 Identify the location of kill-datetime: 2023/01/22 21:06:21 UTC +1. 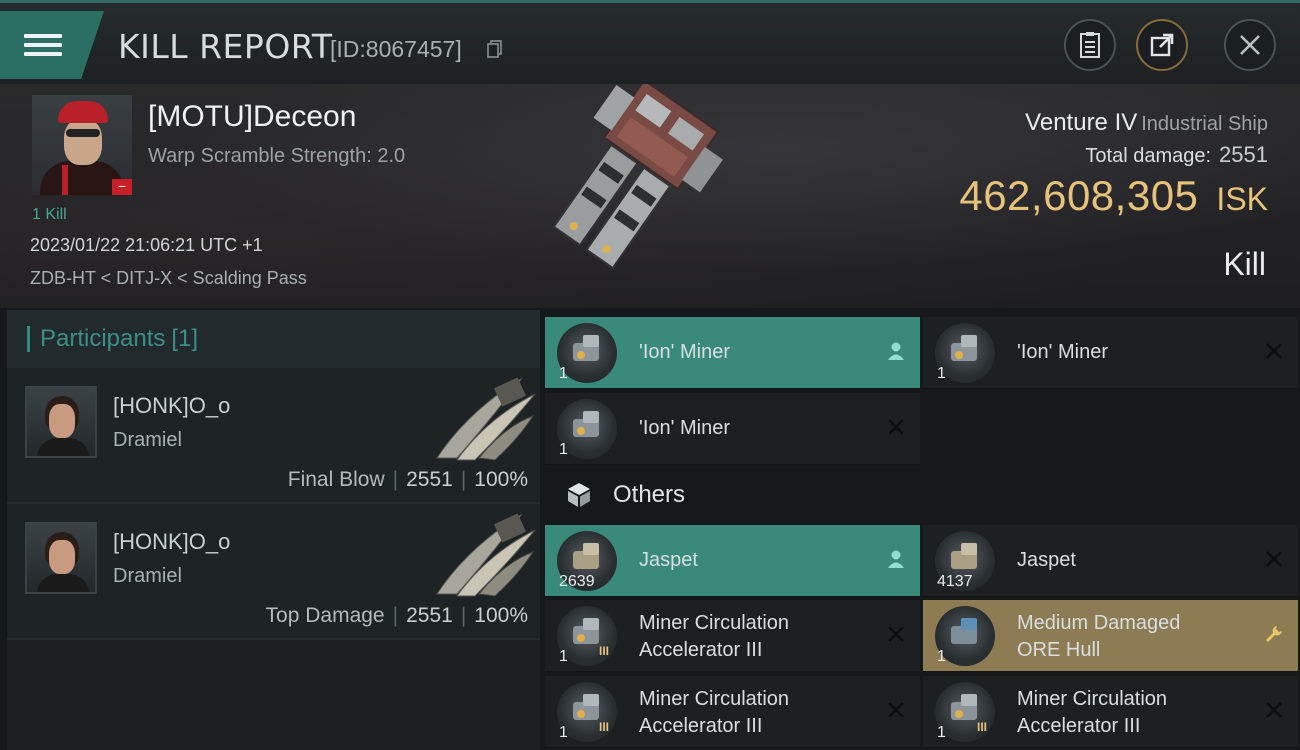
(146, 245).